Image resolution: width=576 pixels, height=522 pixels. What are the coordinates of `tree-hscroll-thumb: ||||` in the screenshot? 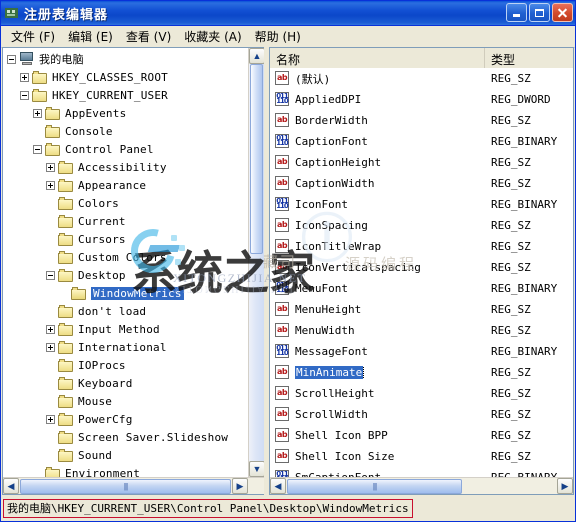 It's located at (125, 486).